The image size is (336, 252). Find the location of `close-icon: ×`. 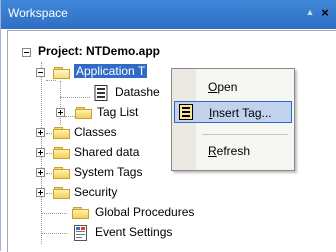

close-icon: × is located at coordinates (325, 13).